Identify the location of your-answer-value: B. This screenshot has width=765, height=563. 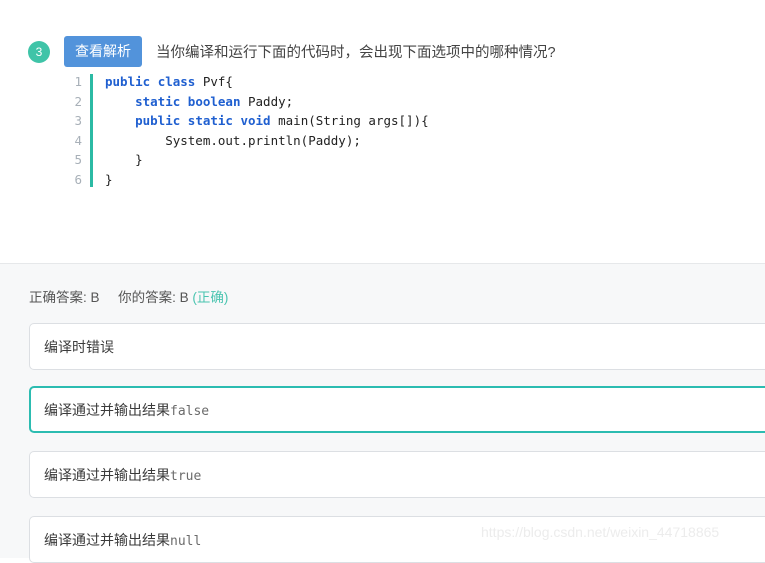
(184, 297).